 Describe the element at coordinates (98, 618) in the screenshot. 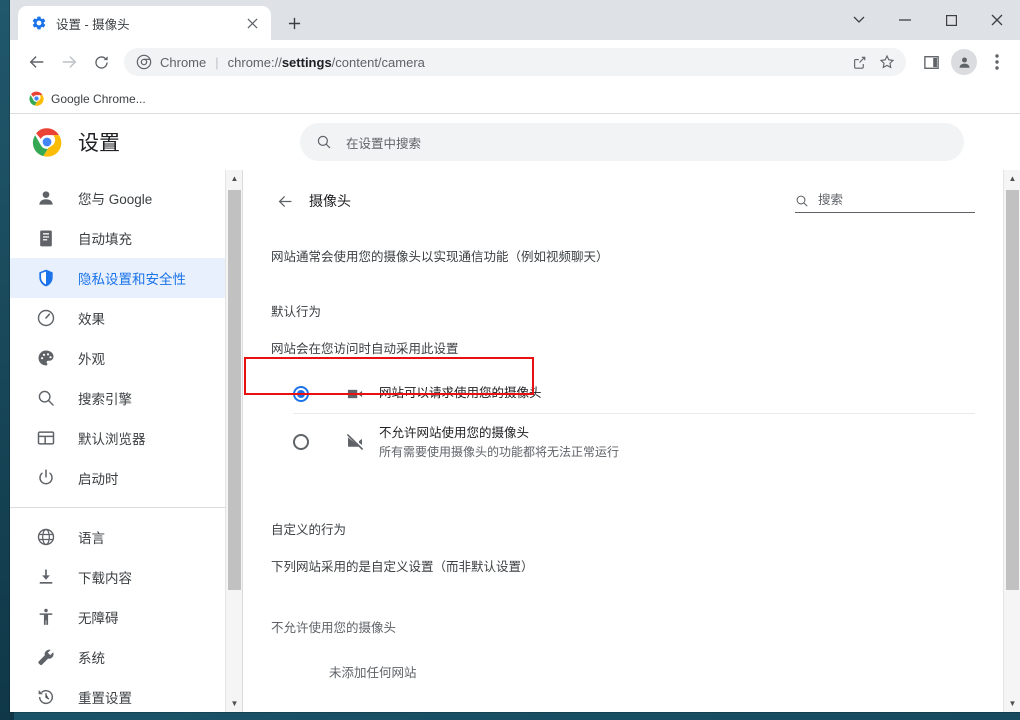

I see `sidebar-item-label: 无障碍` at that location.